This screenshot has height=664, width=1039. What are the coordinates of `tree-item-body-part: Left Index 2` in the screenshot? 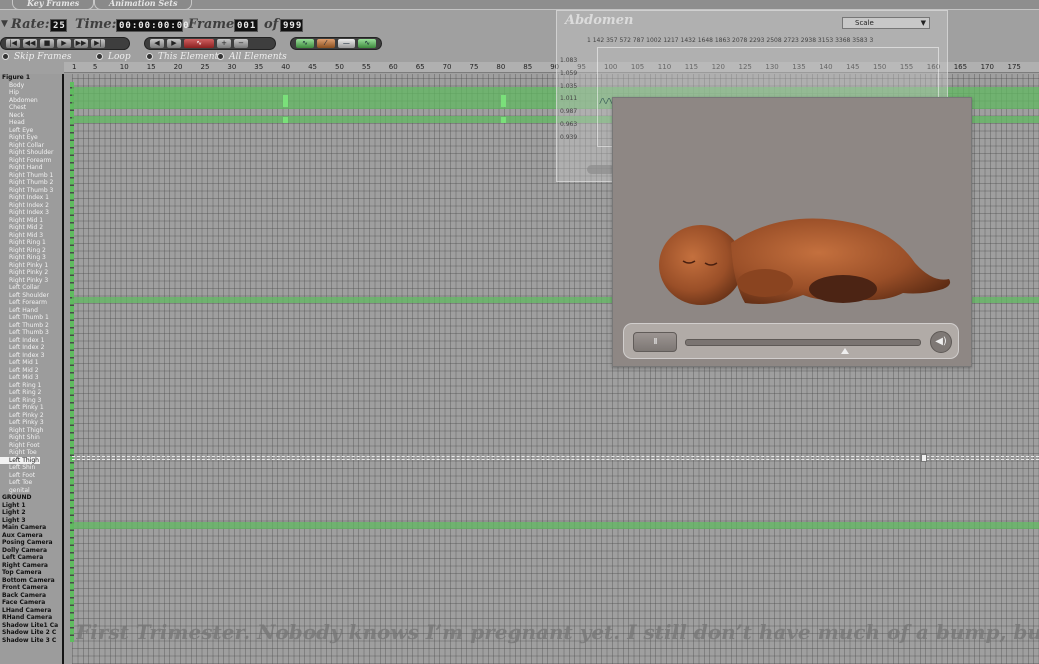 It's located at (31, 348).